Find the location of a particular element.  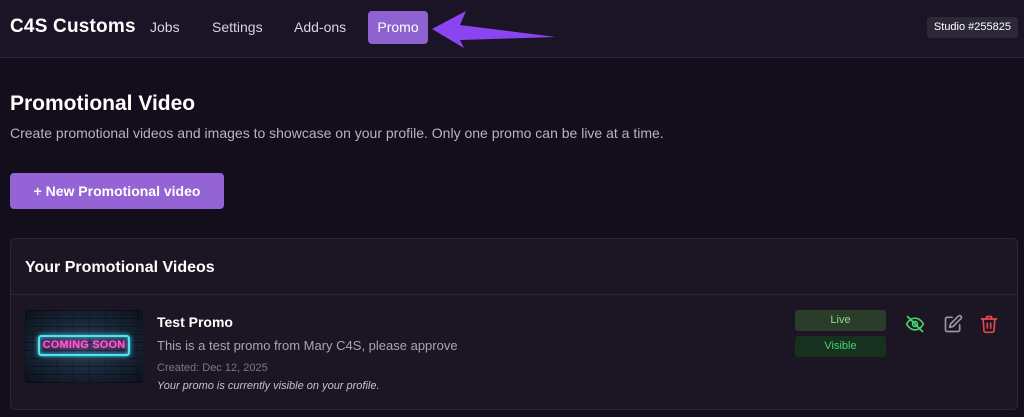

promo-thumbnail: COMING SOON is located at coordinates (84, 346).